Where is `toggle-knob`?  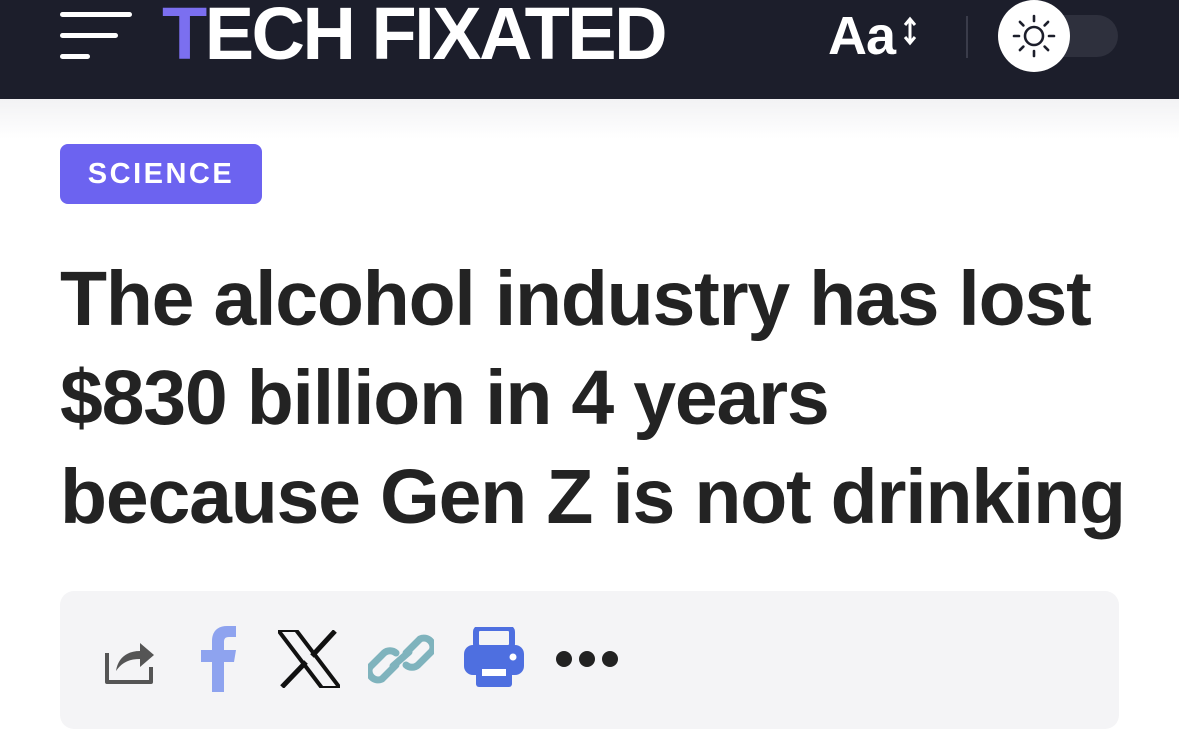
toggle-knob is located at coordinates (1034, 36).